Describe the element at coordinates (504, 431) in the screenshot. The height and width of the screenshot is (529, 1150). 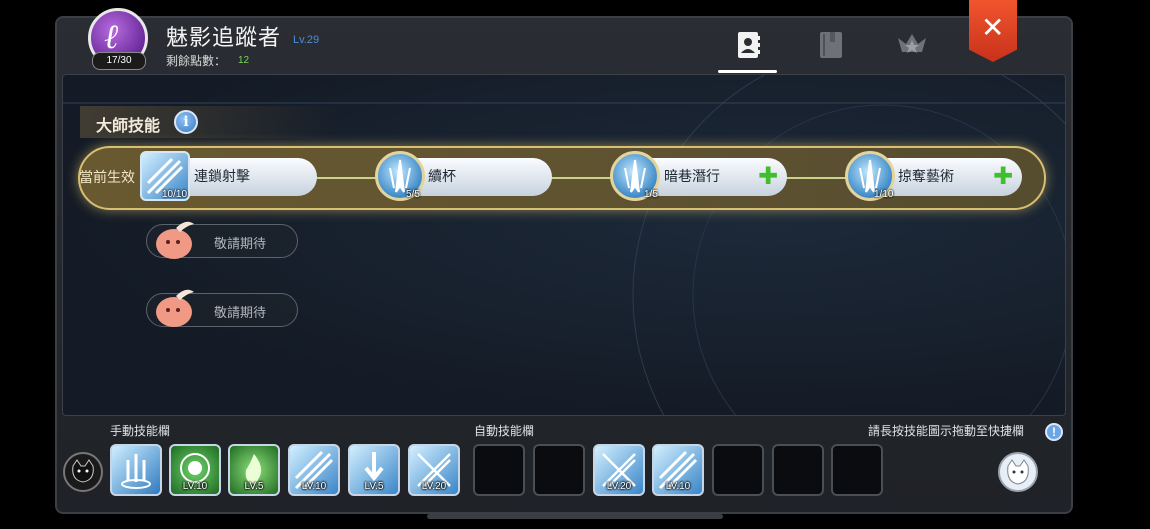
I see `auto-bar-label: 自動技能欄` at that location.